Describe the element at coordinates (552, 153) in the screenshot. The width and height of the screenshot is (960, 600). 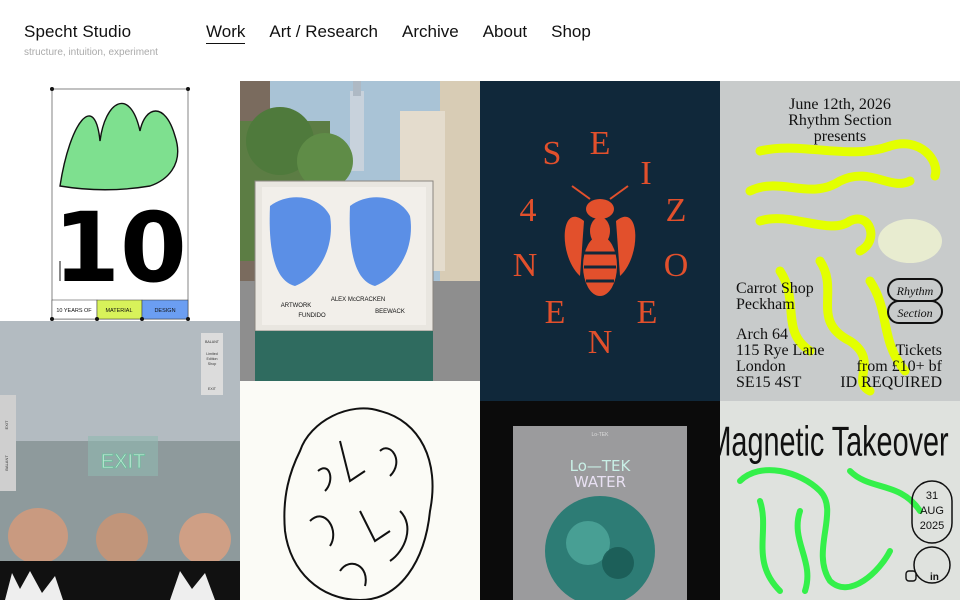
I see `seize-letter-s: S` at that location.